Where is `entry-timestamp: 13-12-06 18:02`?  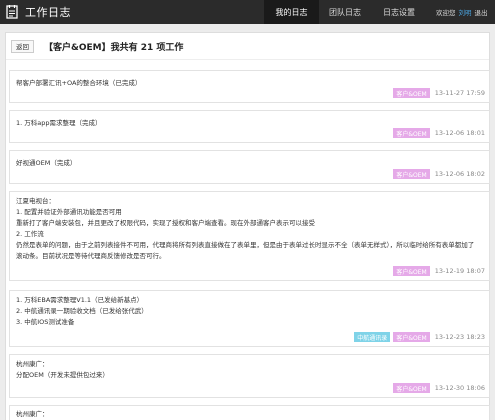 entry-timestamp: 13-12-06 18:02 is located at coordinates (459, 174).